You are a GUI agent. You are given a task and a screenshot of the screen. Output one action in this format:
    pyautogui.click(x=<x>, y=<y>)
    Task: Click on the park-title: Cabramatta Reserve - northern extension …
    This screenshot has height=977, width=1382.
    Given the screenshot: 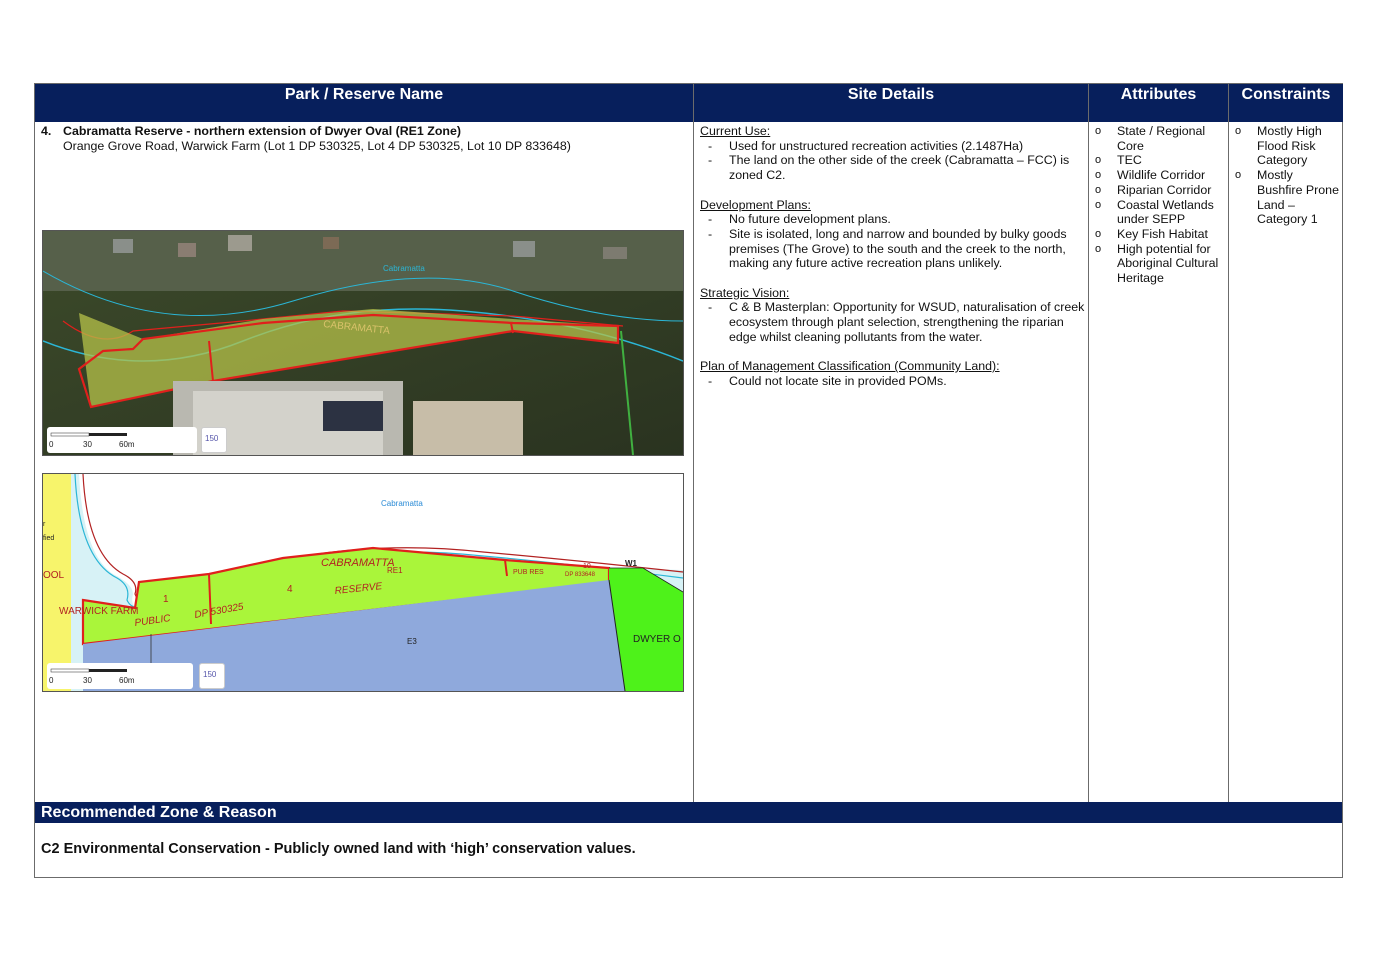 What is the action you would take?
    pyautogui.click(x=262, y=131)
    